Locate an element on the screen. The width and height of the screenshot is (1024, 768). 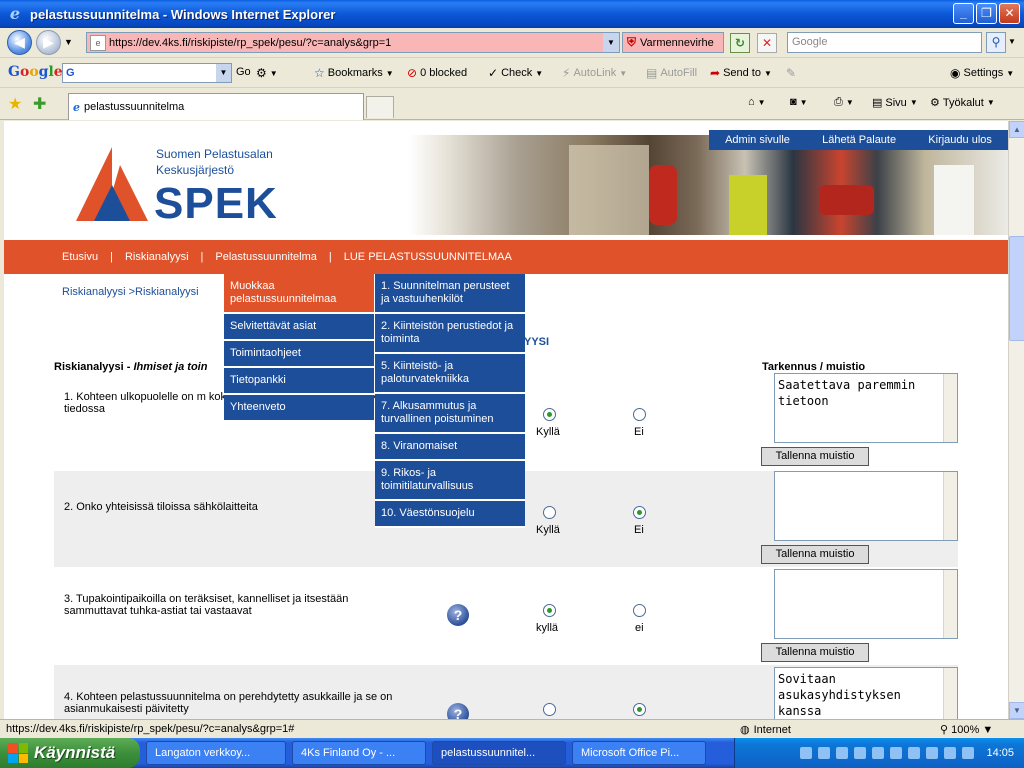
submenu-item-5: 5. Kiinteistö- ja paloturvatekniikka is located at coordinates (450, 374).